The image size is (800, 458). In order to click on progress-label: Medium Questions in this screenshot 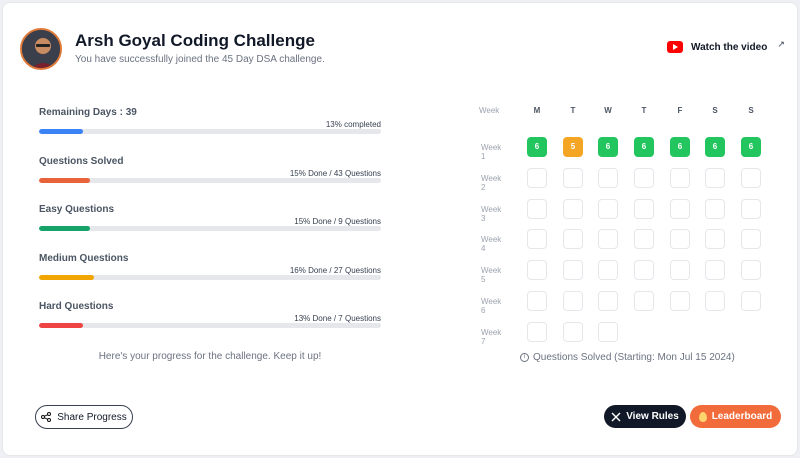, I will do `click(84, 258)`.